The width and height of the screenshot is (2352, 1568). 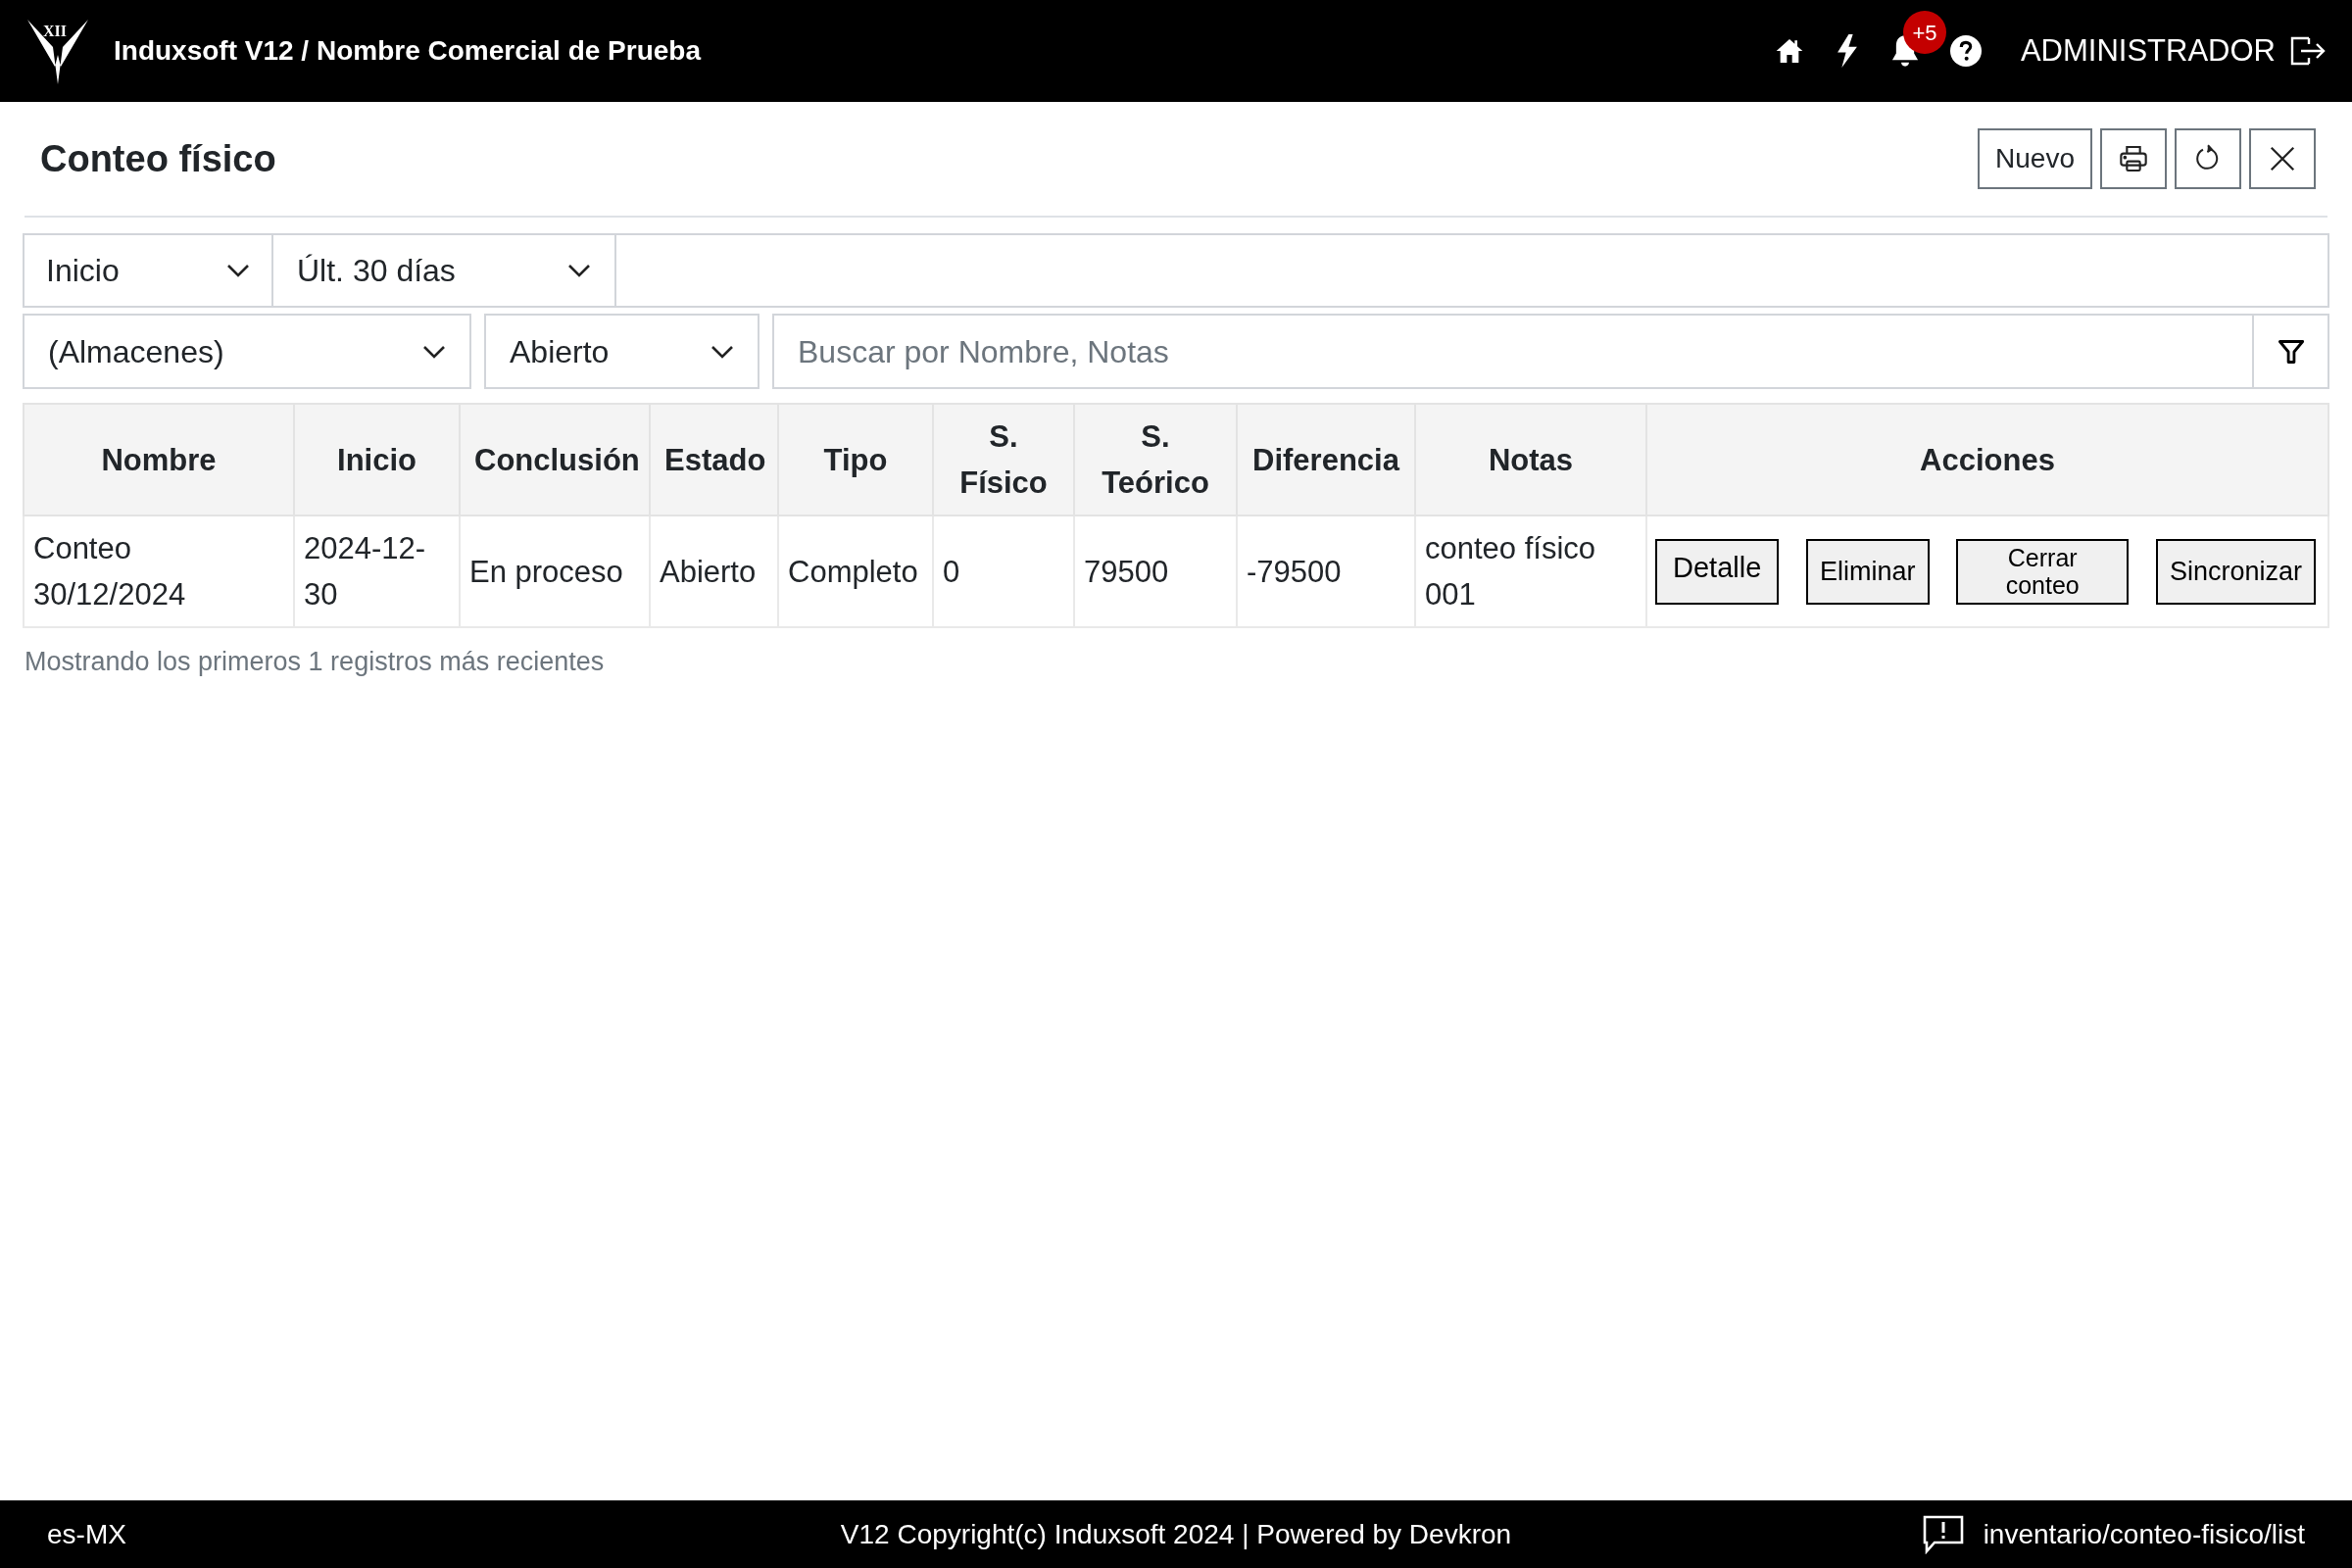 I want to click on action-button: Cerrar conteo, so click(x=2043, y=571).